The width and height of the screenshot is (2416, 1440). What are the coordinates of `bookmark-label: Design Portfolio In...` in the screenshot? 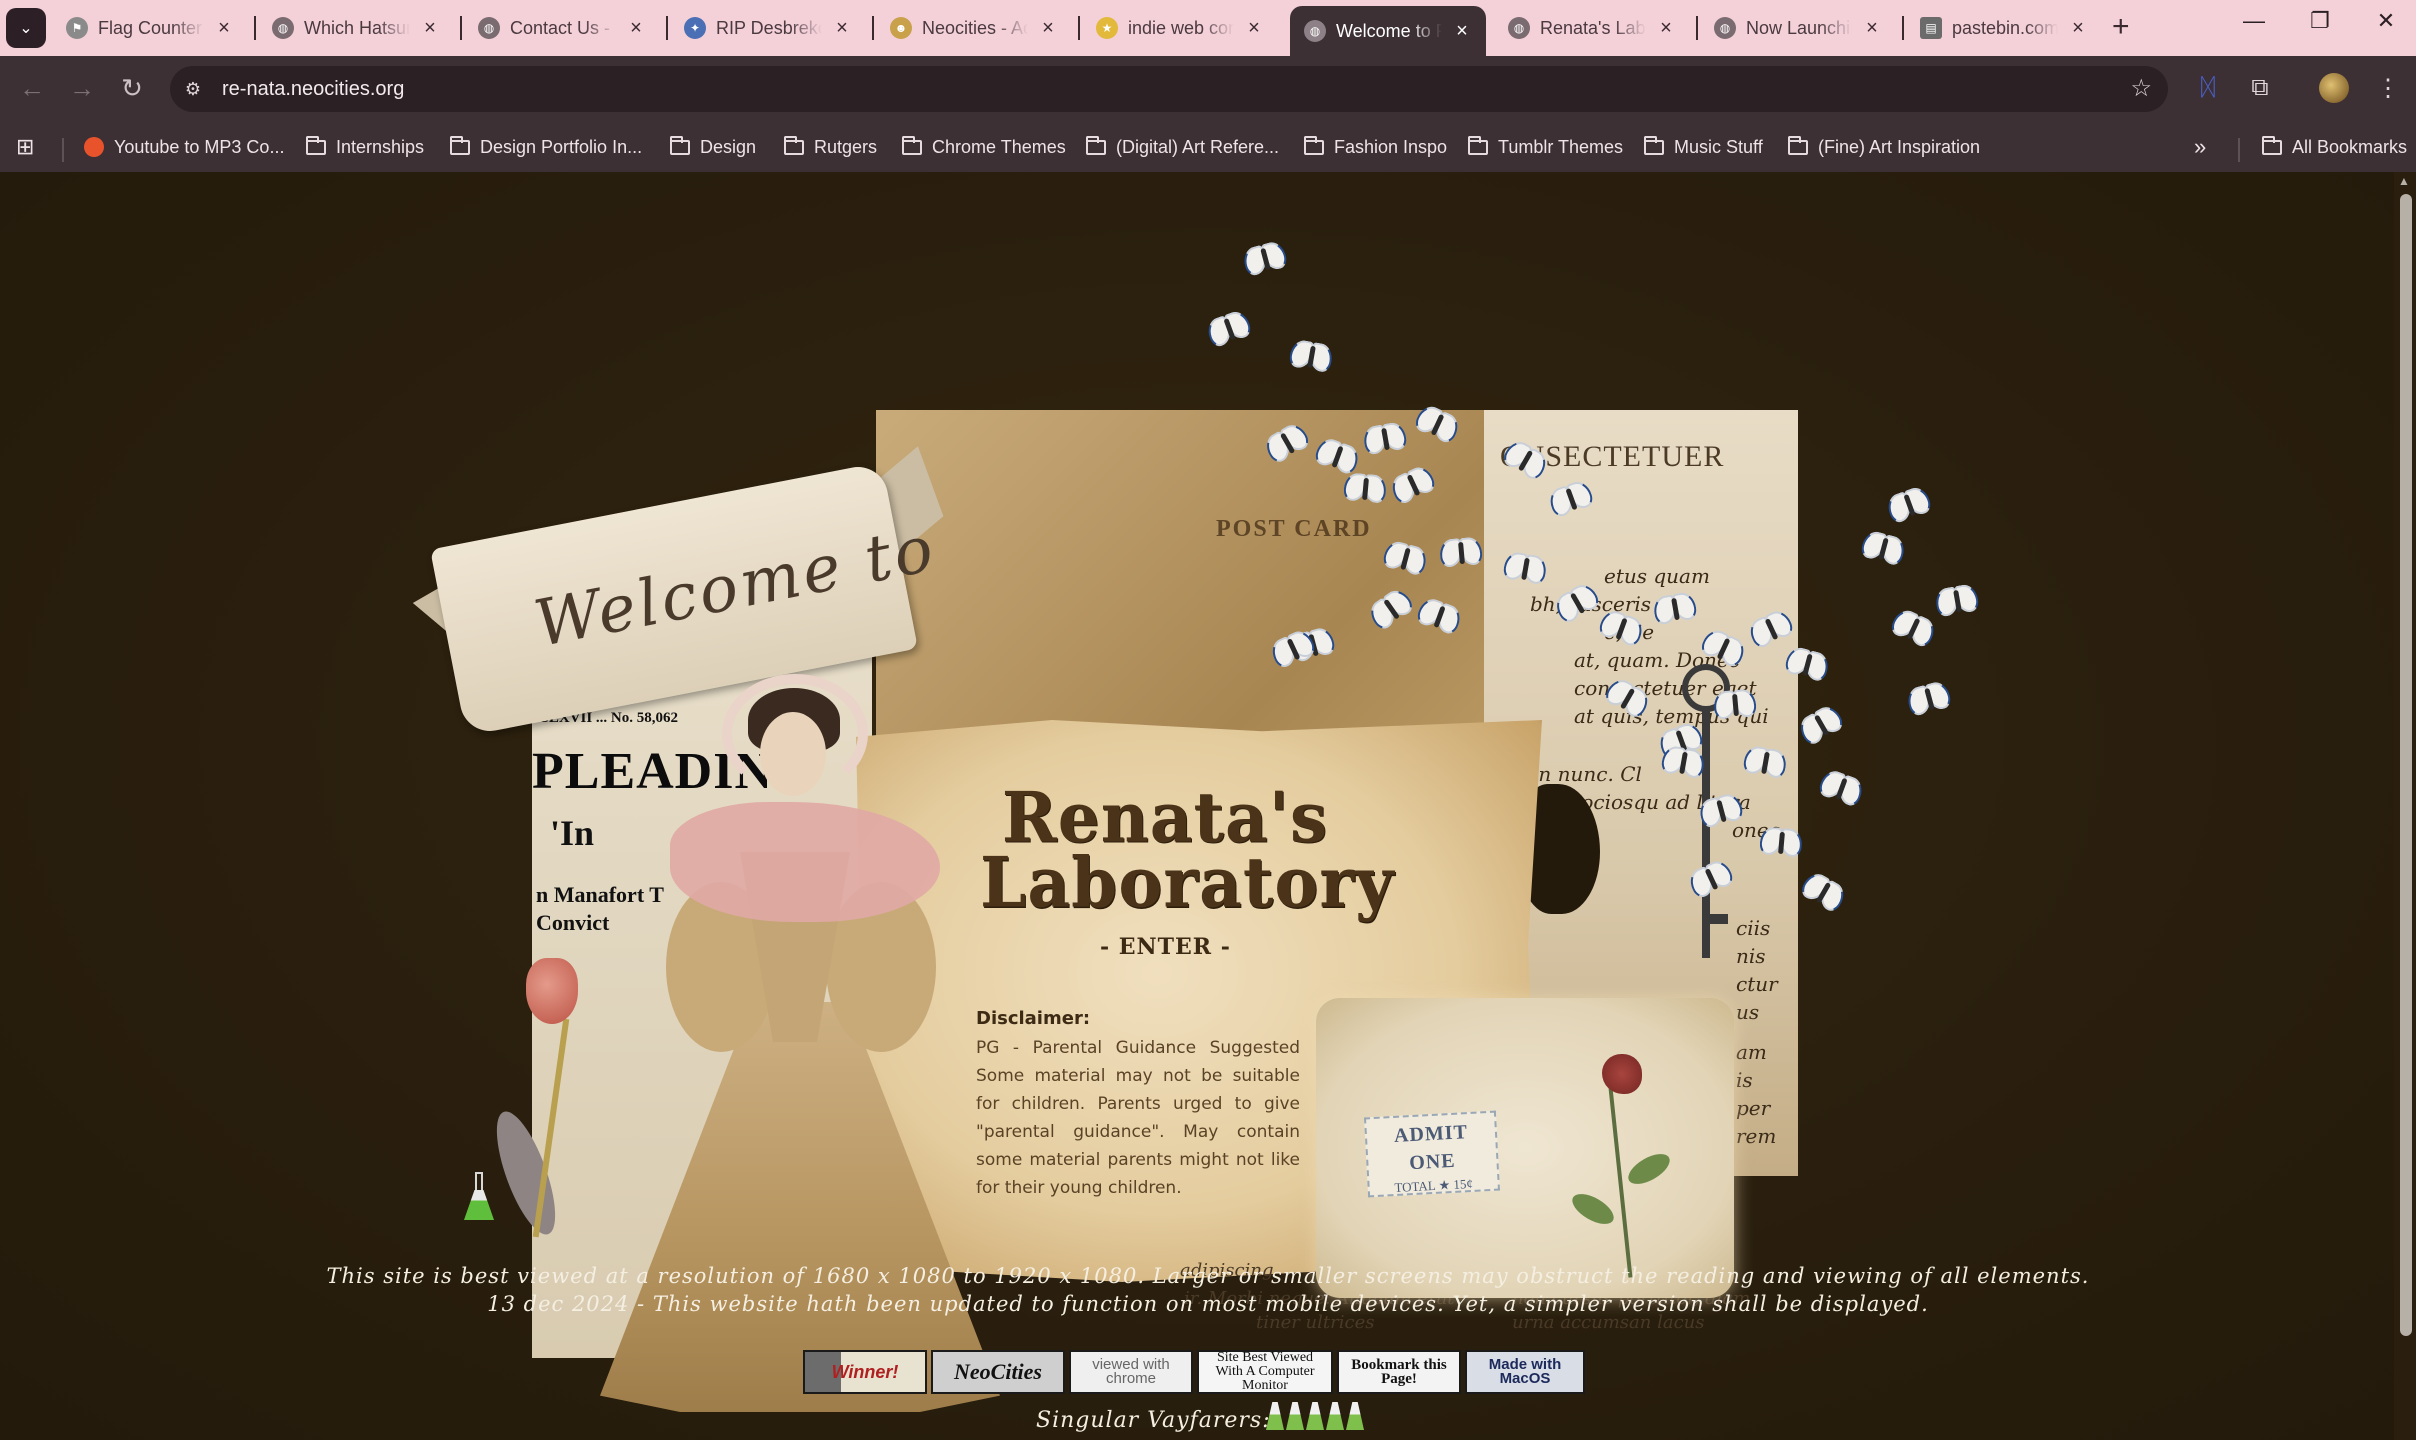 It's located at (561, 146).